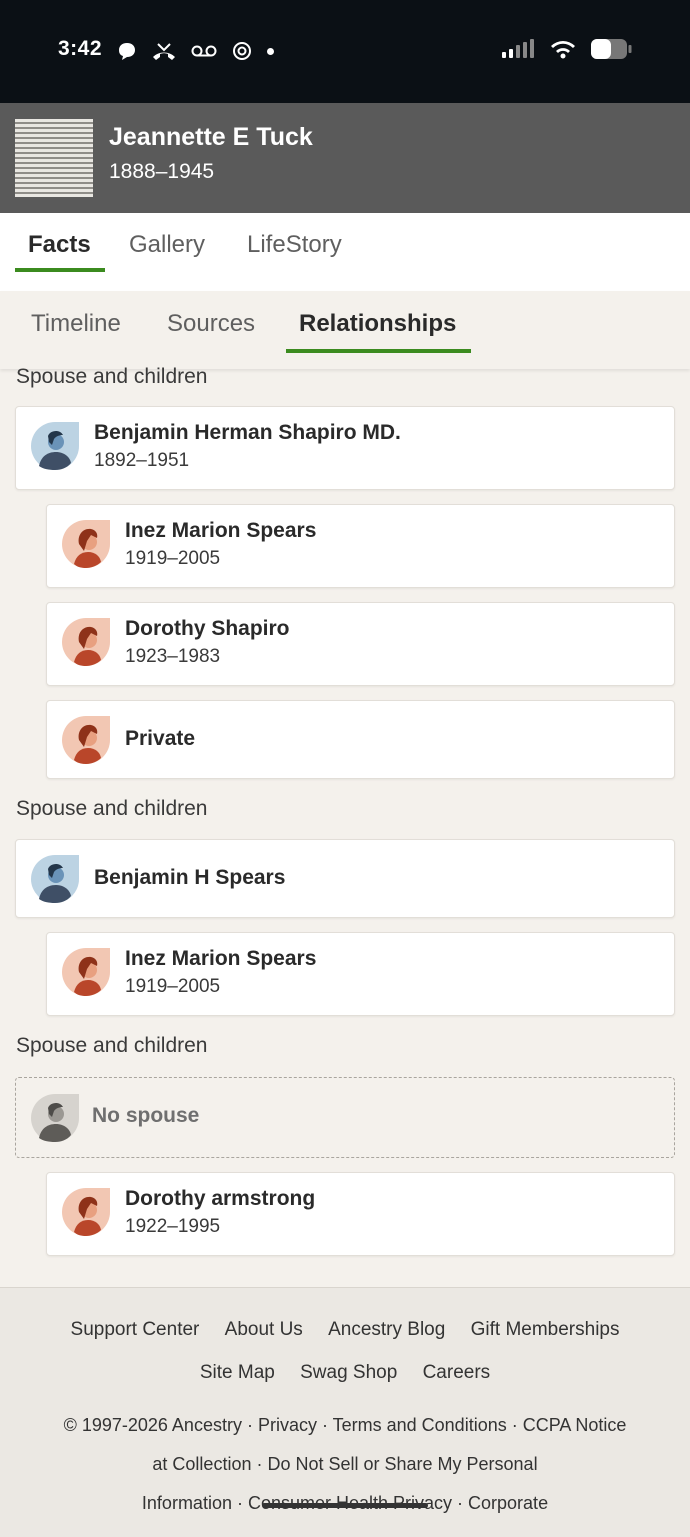 This screenshot has height=1537, width=690. Describe the element at coordinates (345, 448) in the screenshot. I see `spouse-card: Benjamin Herman Shapiro MD. 1892–1951` at that location.